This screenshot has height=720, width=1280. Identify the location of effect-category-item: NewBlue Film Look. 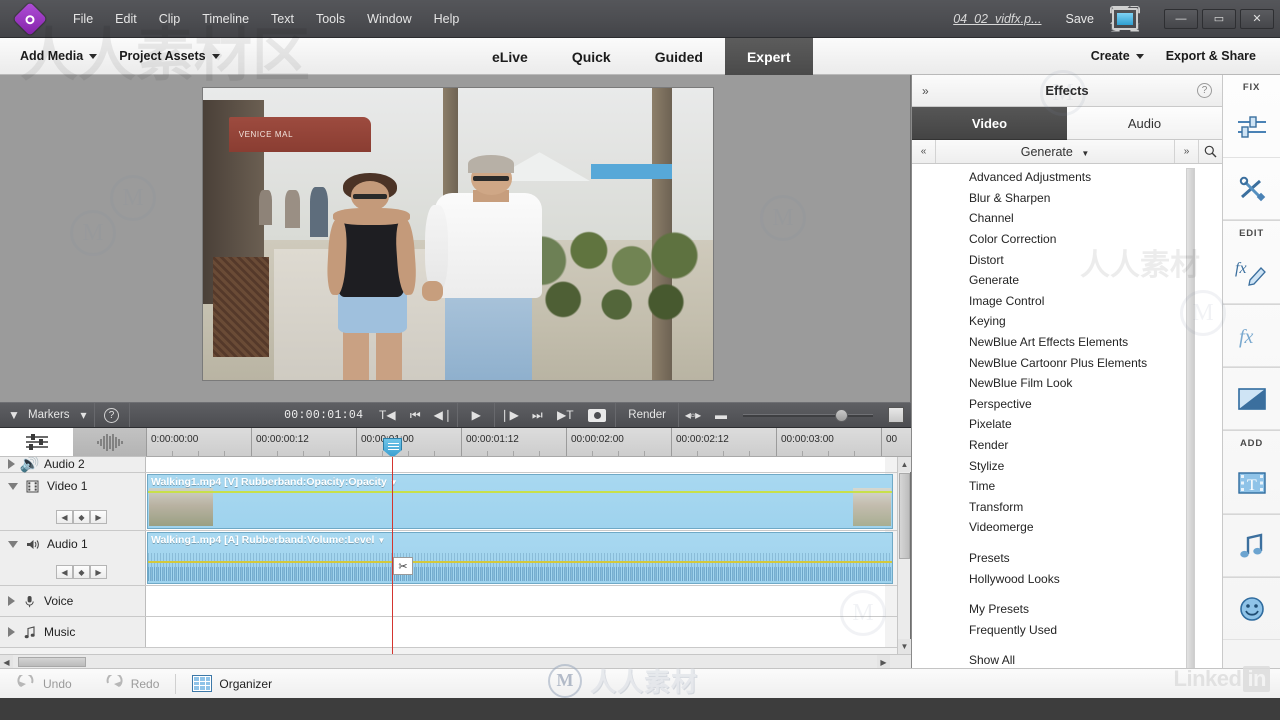
(1067, 383).